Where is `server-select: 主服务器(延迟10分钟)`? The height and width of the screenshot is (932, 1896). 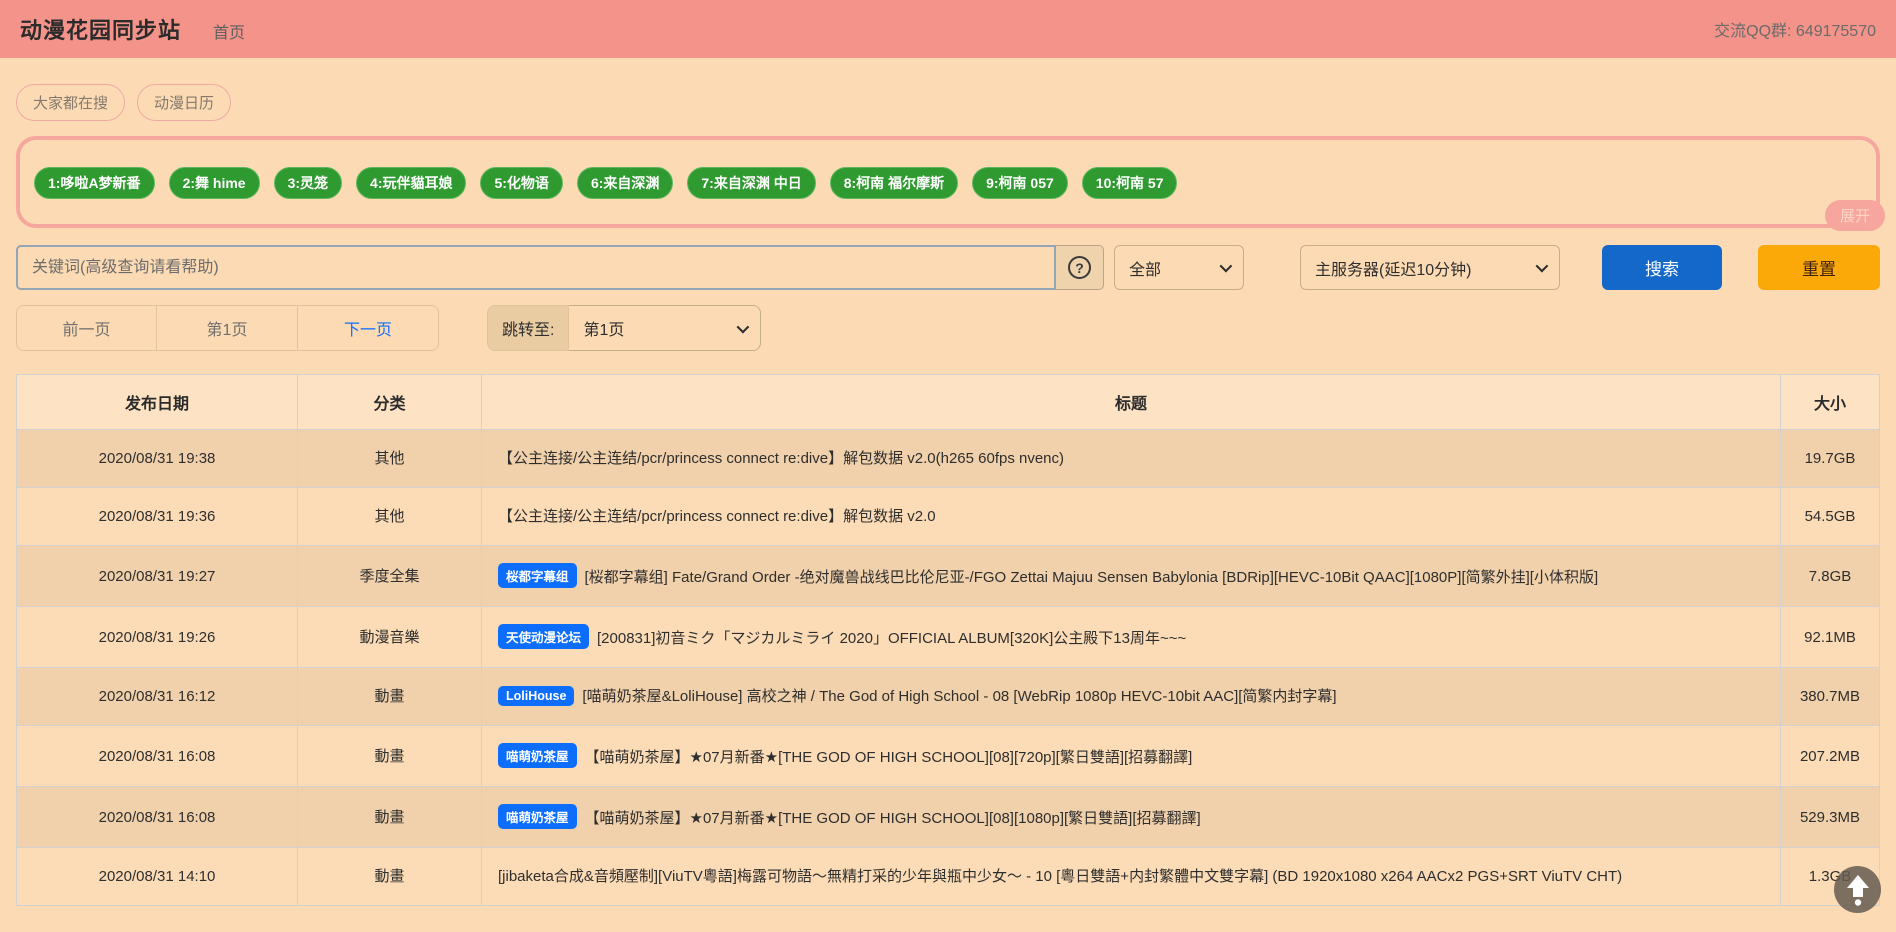
server-select: 主服务器(延迟10分钟) is located at coordinates (1430, 267).